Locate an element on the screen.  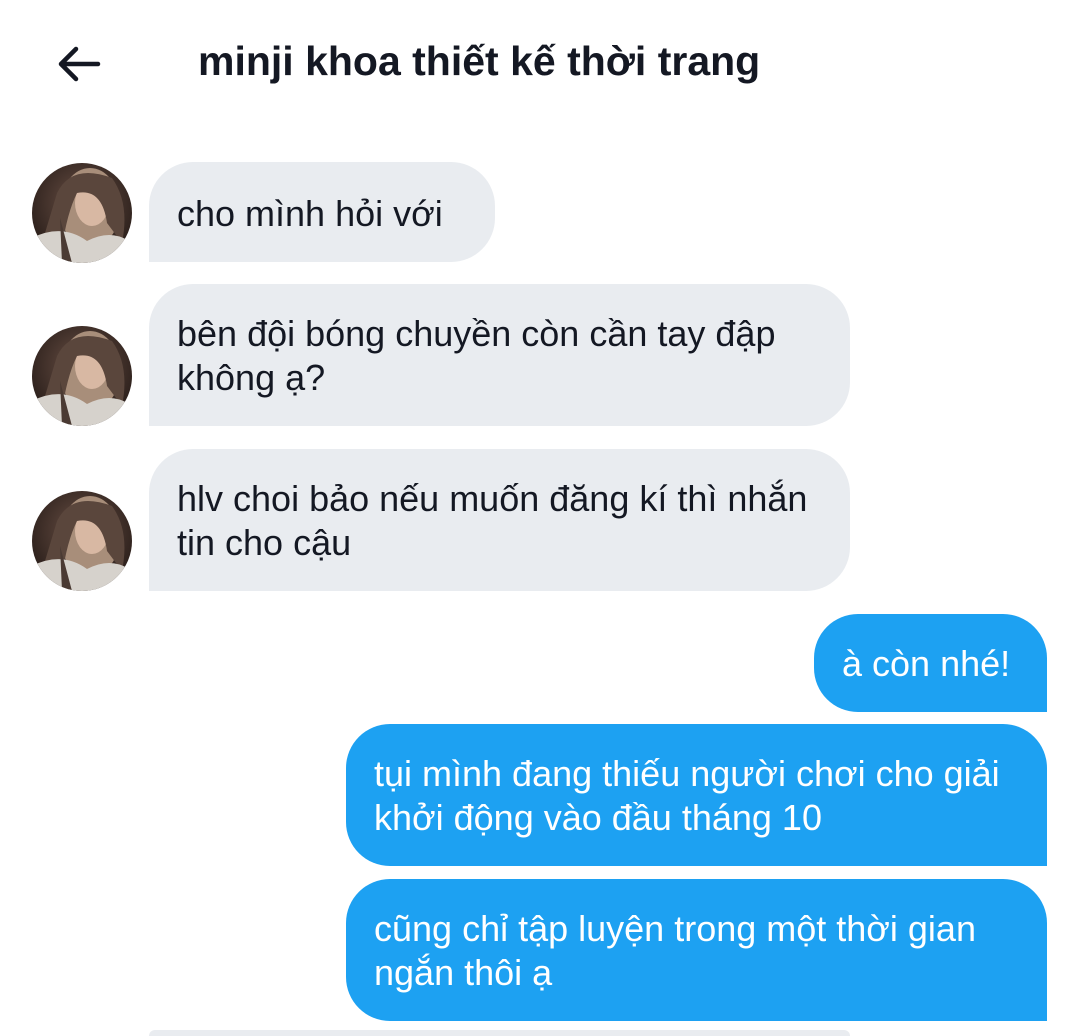
arrow-left-icon is located at coordinates (79, 64).